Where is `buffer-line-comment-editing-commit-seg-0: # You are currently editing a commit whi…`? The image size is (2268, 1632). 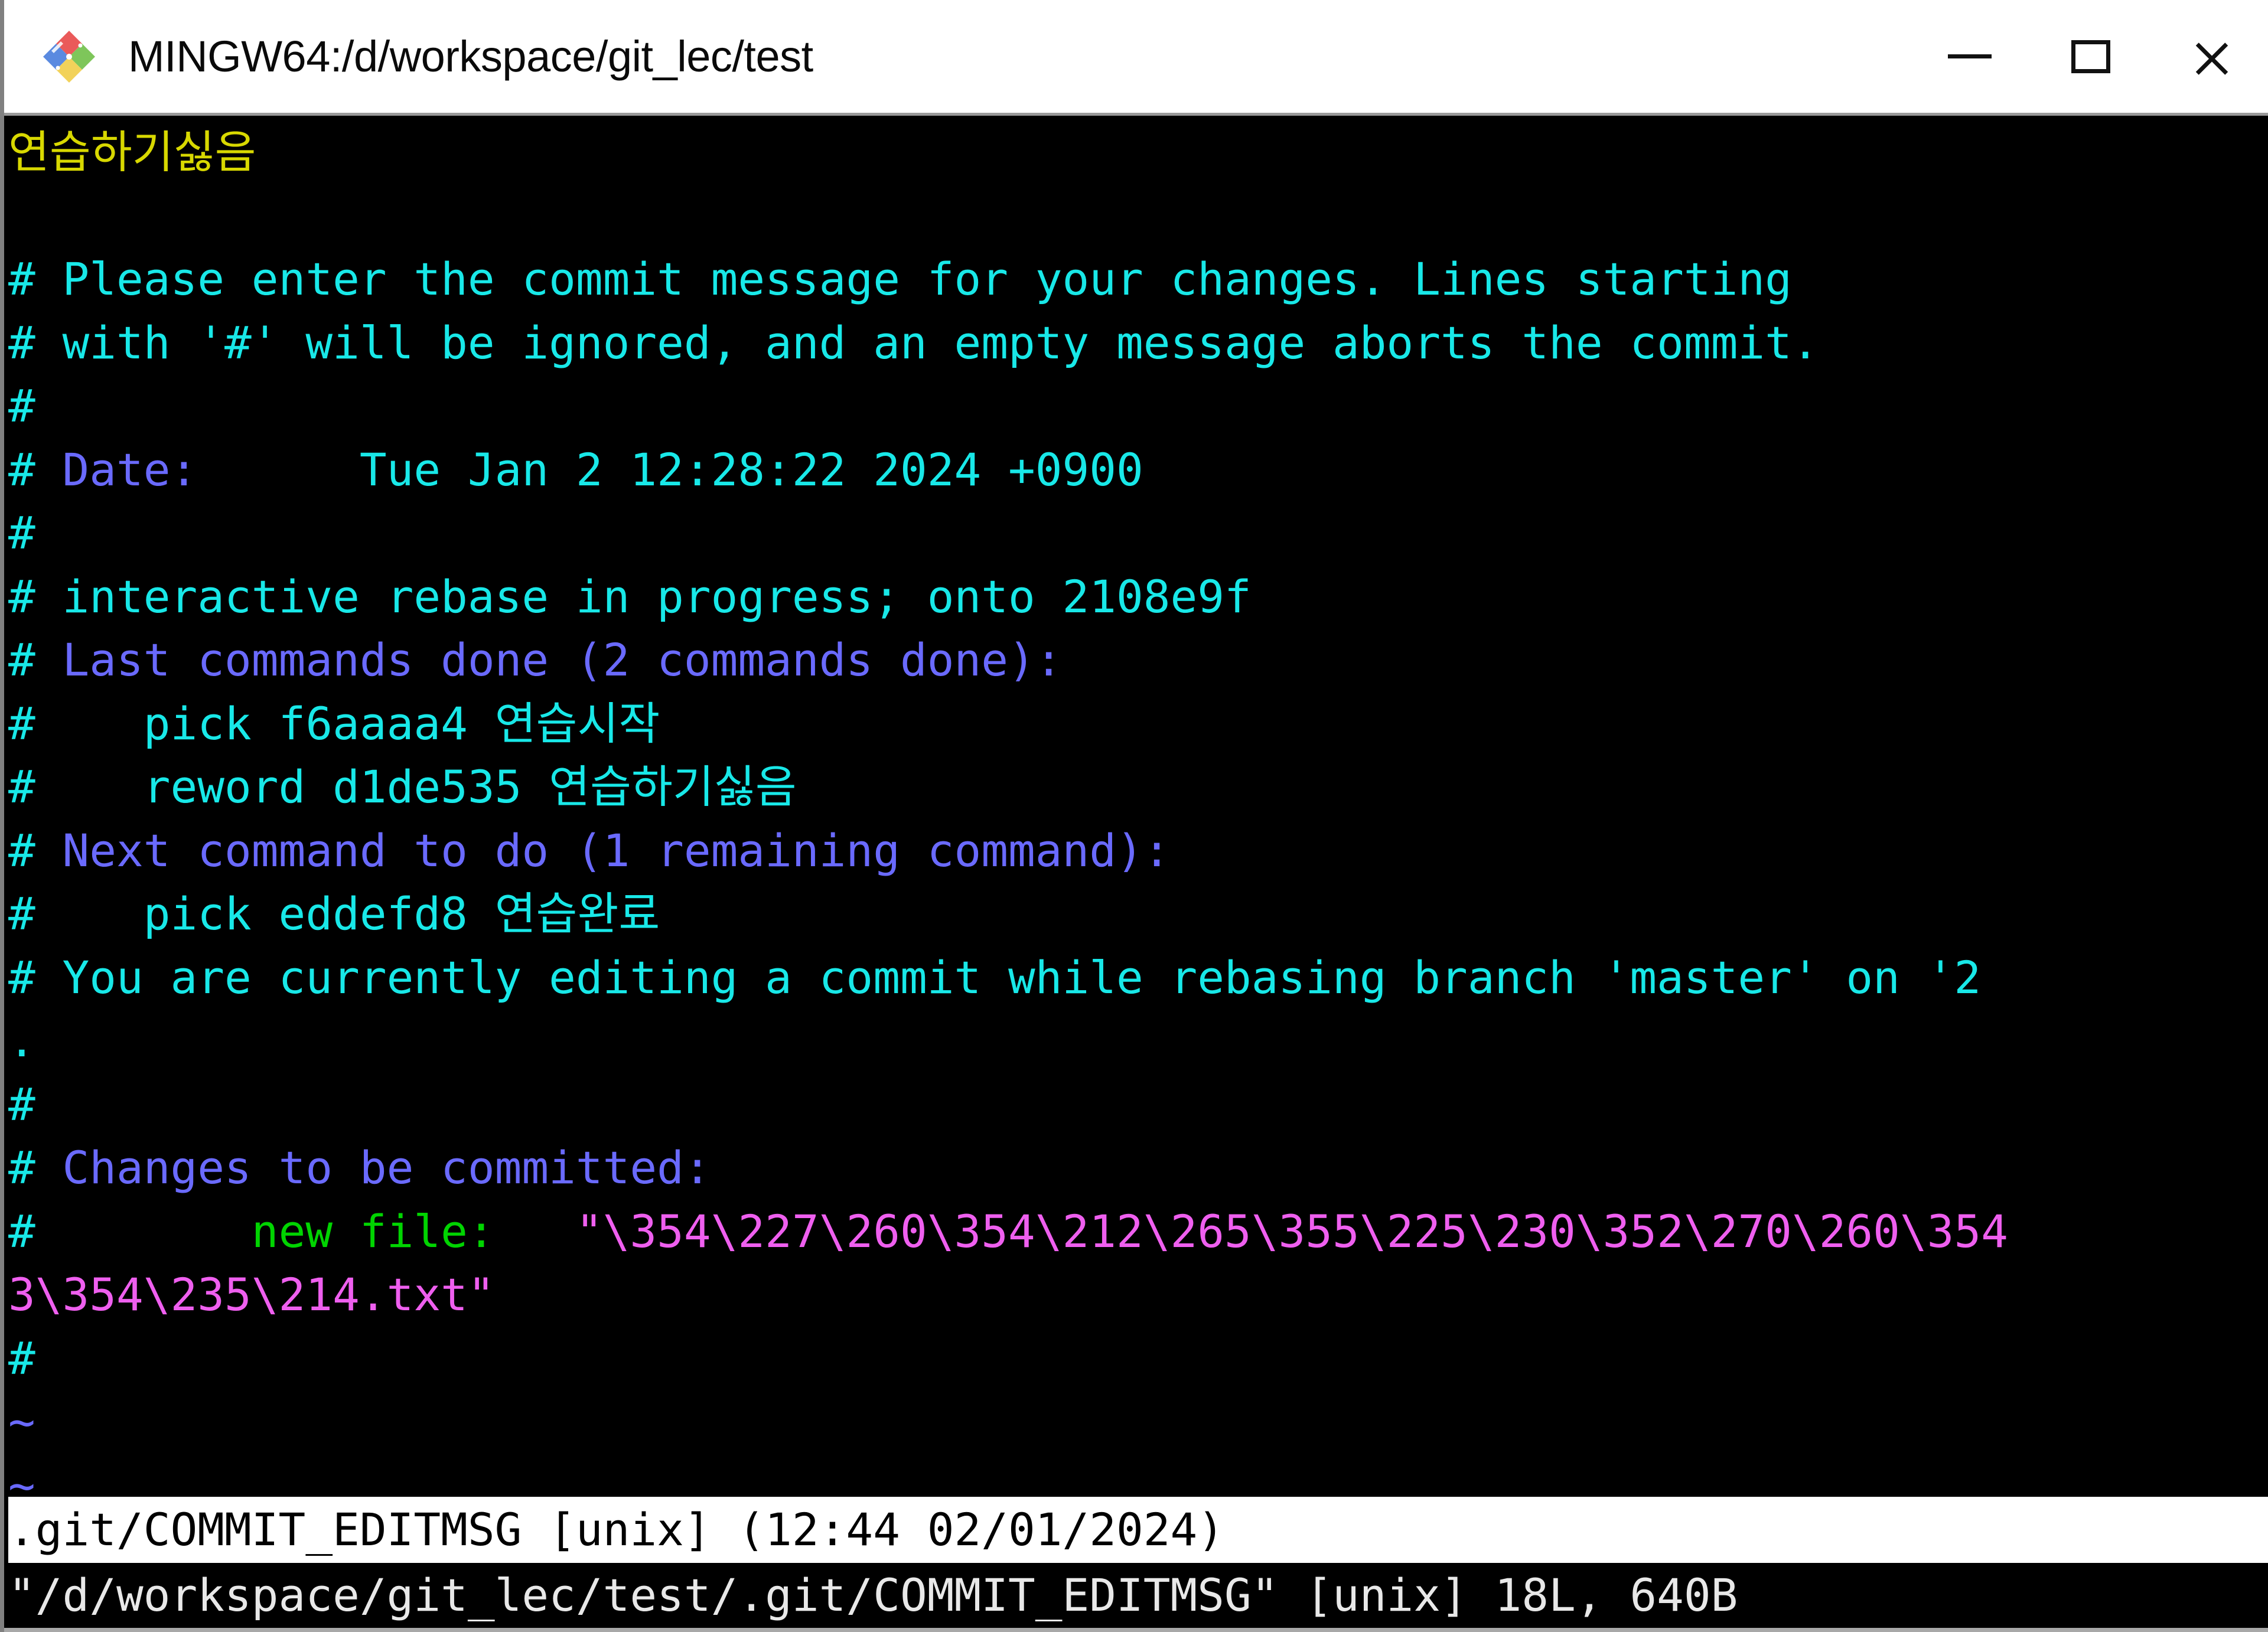
buffer-line-comment-editing-commit-seg-0: # You are currently editing a commit whi… is located at coordinates (995, 977).